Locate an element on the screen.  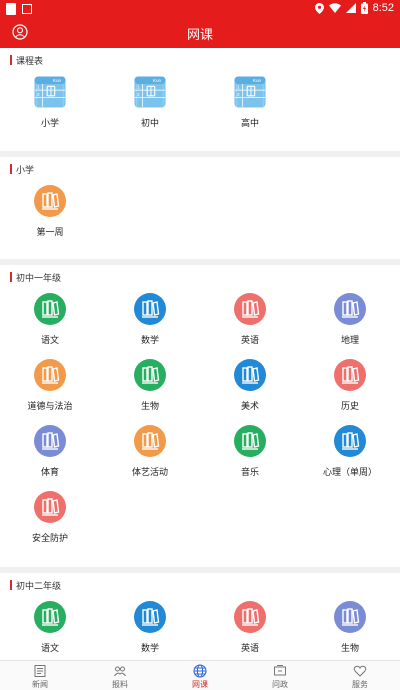
item-label: 初中 is located at coordinates (149, 124).